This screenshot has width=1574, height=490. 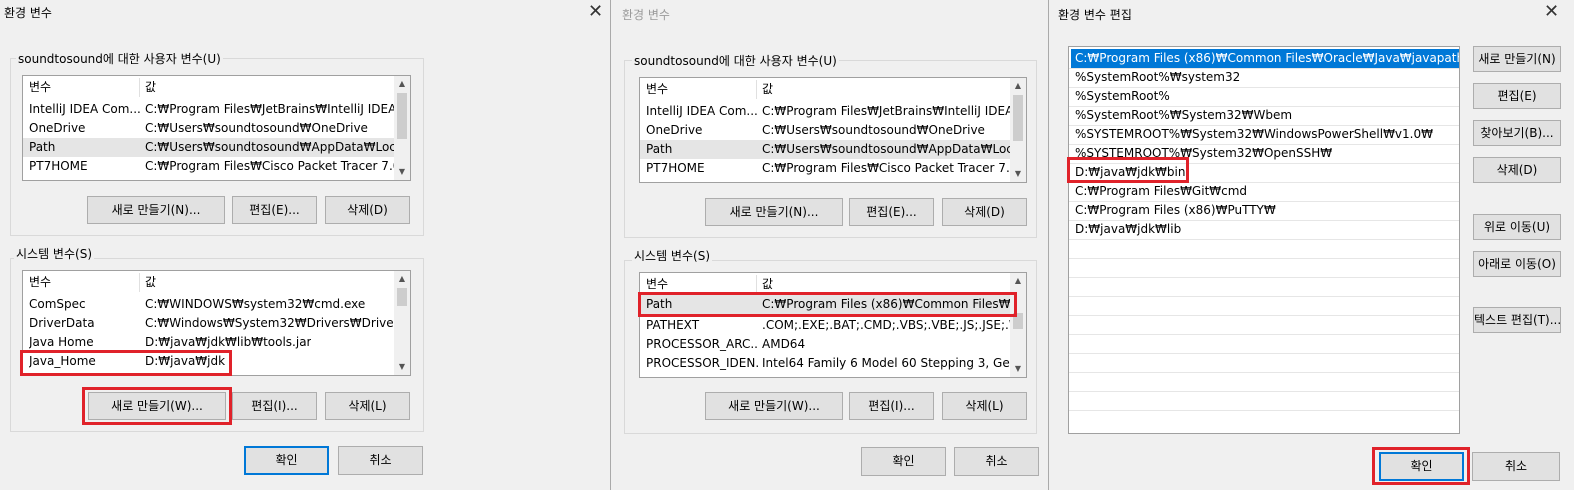 I want to click on list-item: %SystemRoot%₩system32, so click(x=1155, y=77).